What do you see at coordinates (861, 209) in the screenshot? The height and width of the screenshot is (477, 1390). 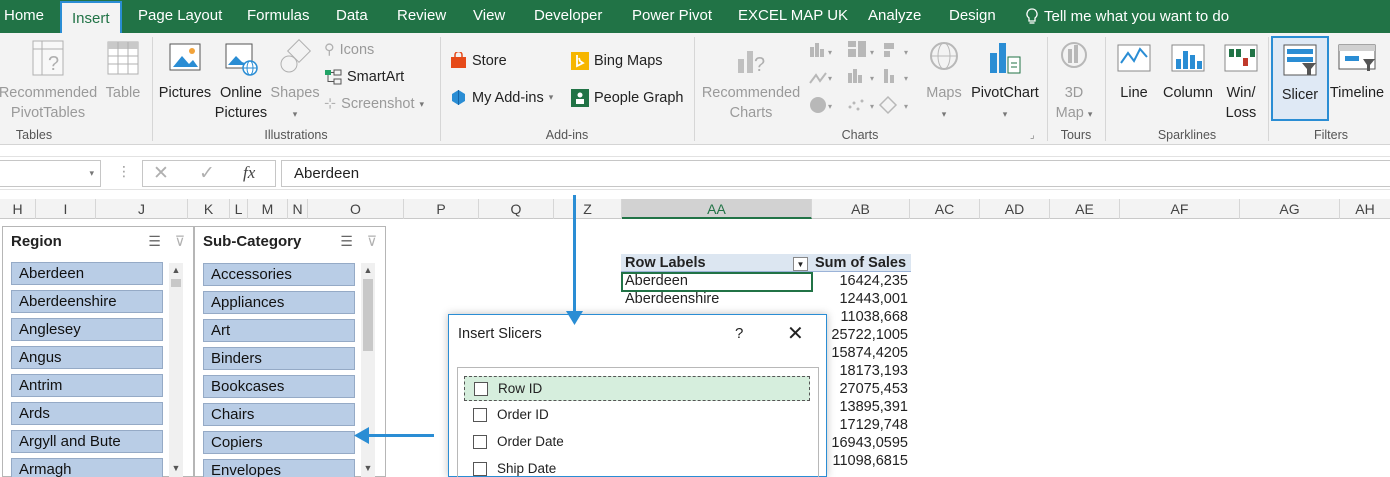 I see `column-header: AB` at bounding box center [861, 209].